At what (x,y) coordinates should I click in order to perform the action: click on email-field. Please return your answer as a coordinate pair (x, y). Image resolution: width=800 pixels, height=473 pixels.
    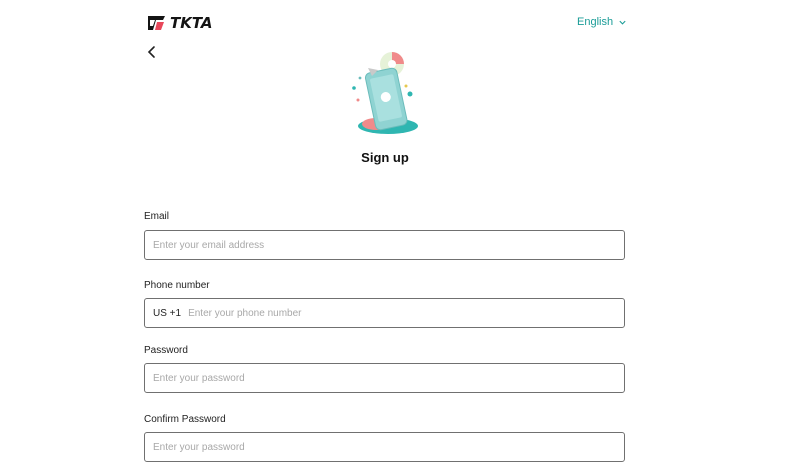
    Looking at the image, I should click on (384, 245).